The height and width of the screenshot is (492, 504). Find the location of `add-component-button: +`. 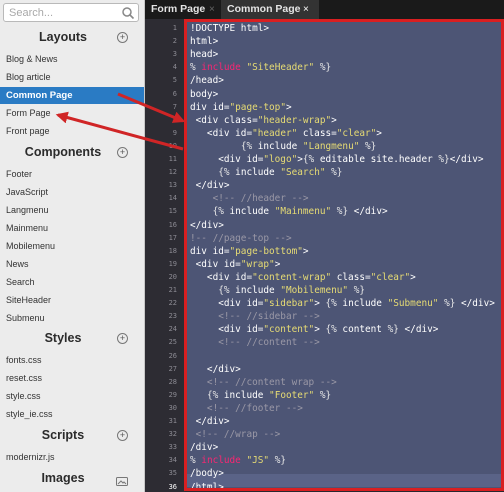

add-component-button: + is located at coordinates (122, 152).